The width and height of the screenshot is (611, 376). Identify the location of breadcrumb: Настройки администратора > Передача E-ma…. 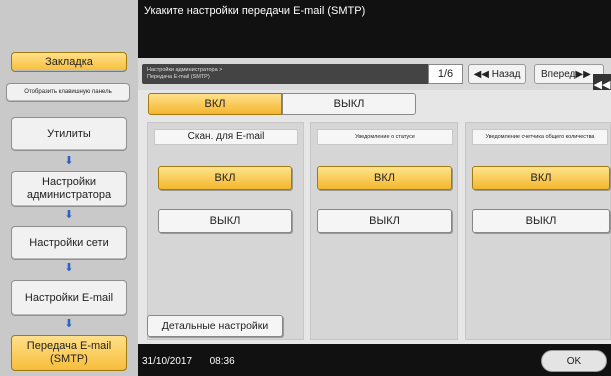
(302, 74).